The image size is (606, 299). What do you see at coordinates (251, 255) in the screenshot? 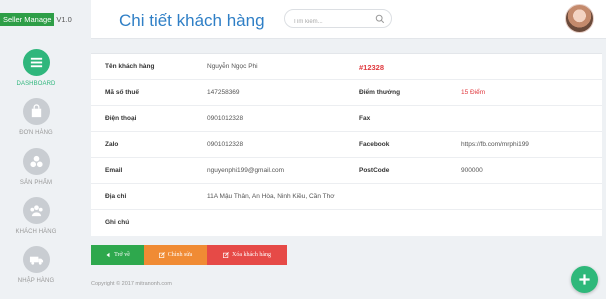
I see `delete-button-label: Xóa khách hàng` at bounding box center [251, 255].